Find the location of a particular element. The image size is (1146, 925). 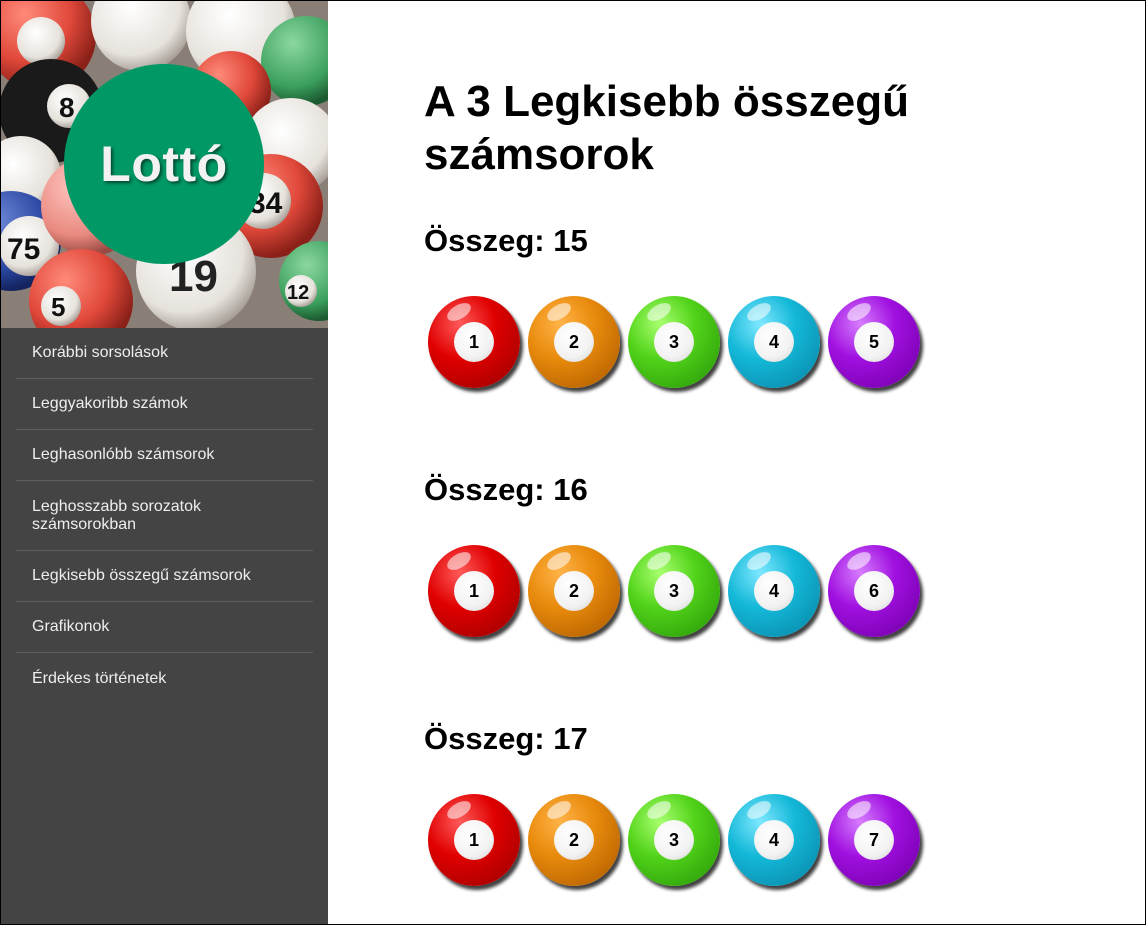

ball-row: 1 2 3 4 6 is located at coordinates (674, 591).